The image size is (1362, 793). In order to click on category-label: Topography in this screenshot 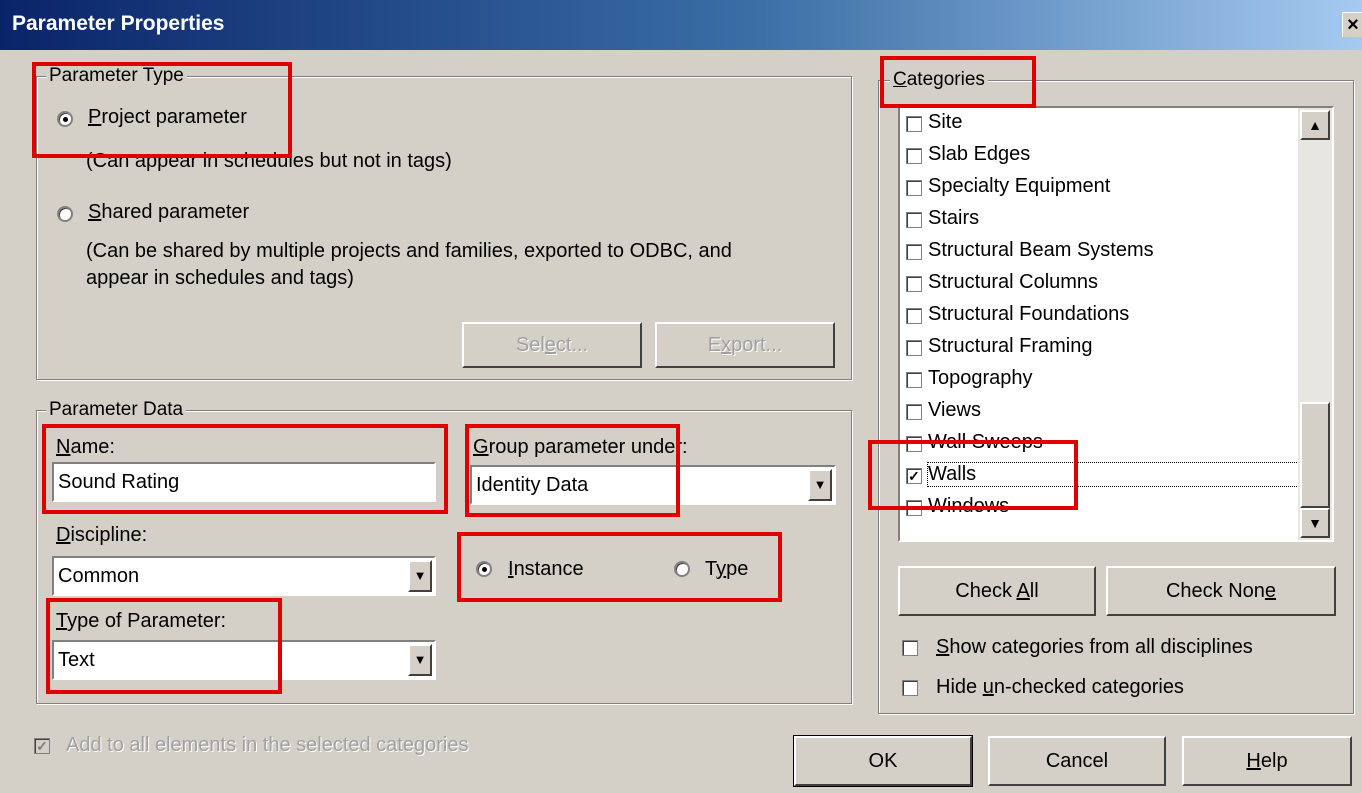, I will do `click(980, 378)`.